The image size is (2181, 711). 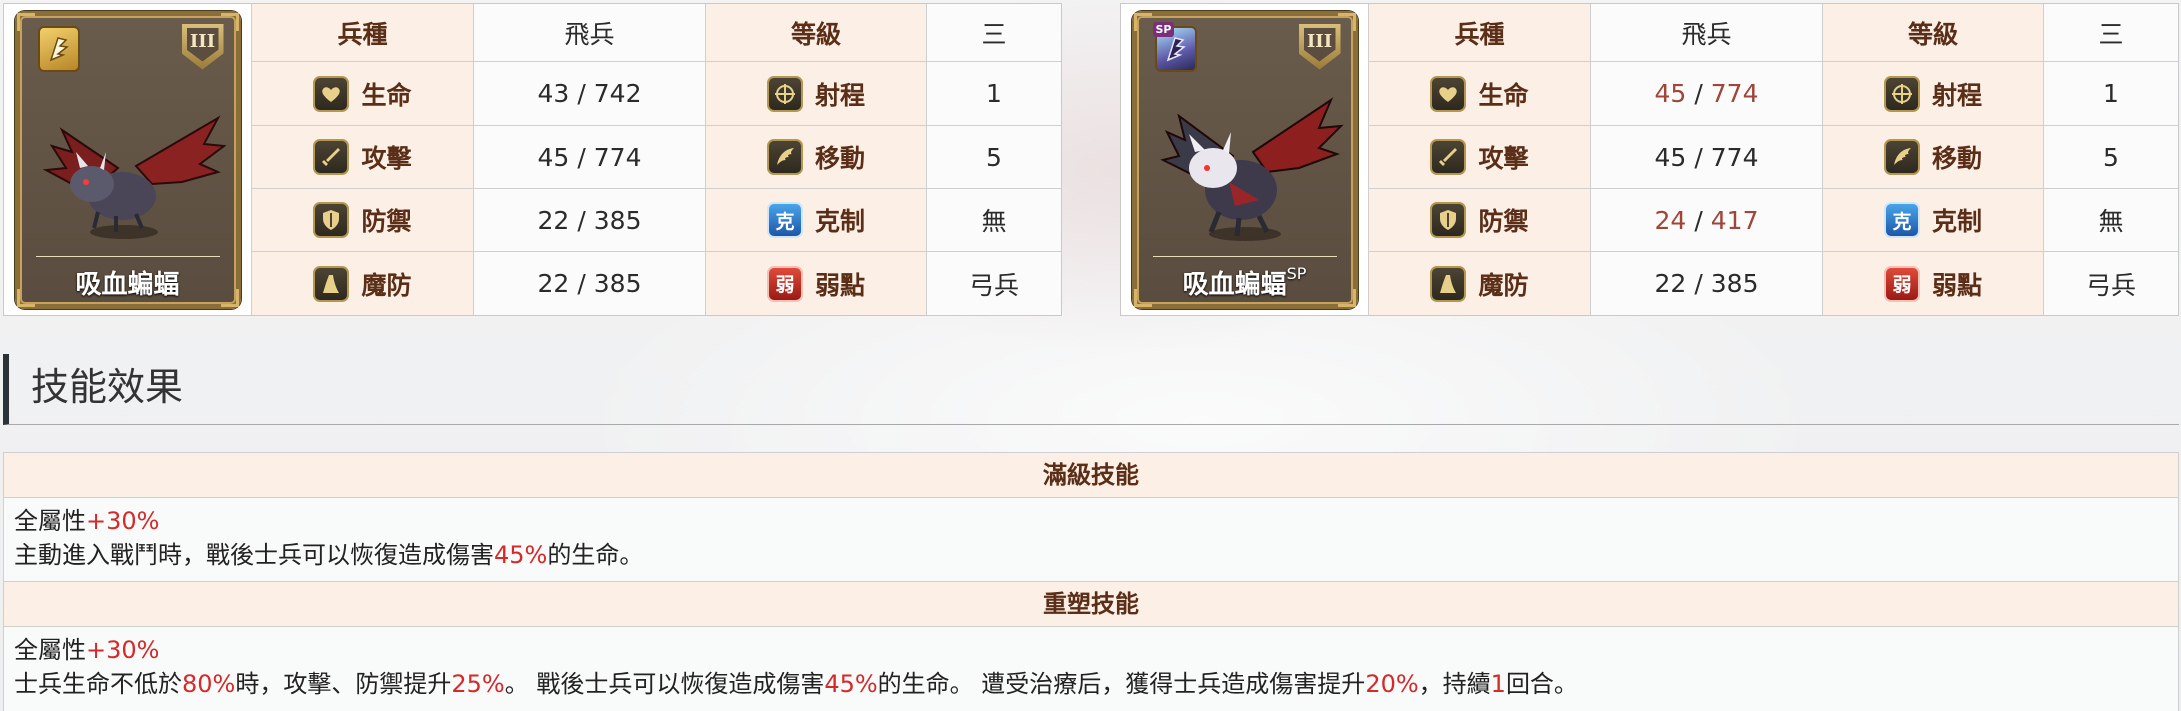 I want to click on mdef-header: 魔防, so click(x=363, y=283).